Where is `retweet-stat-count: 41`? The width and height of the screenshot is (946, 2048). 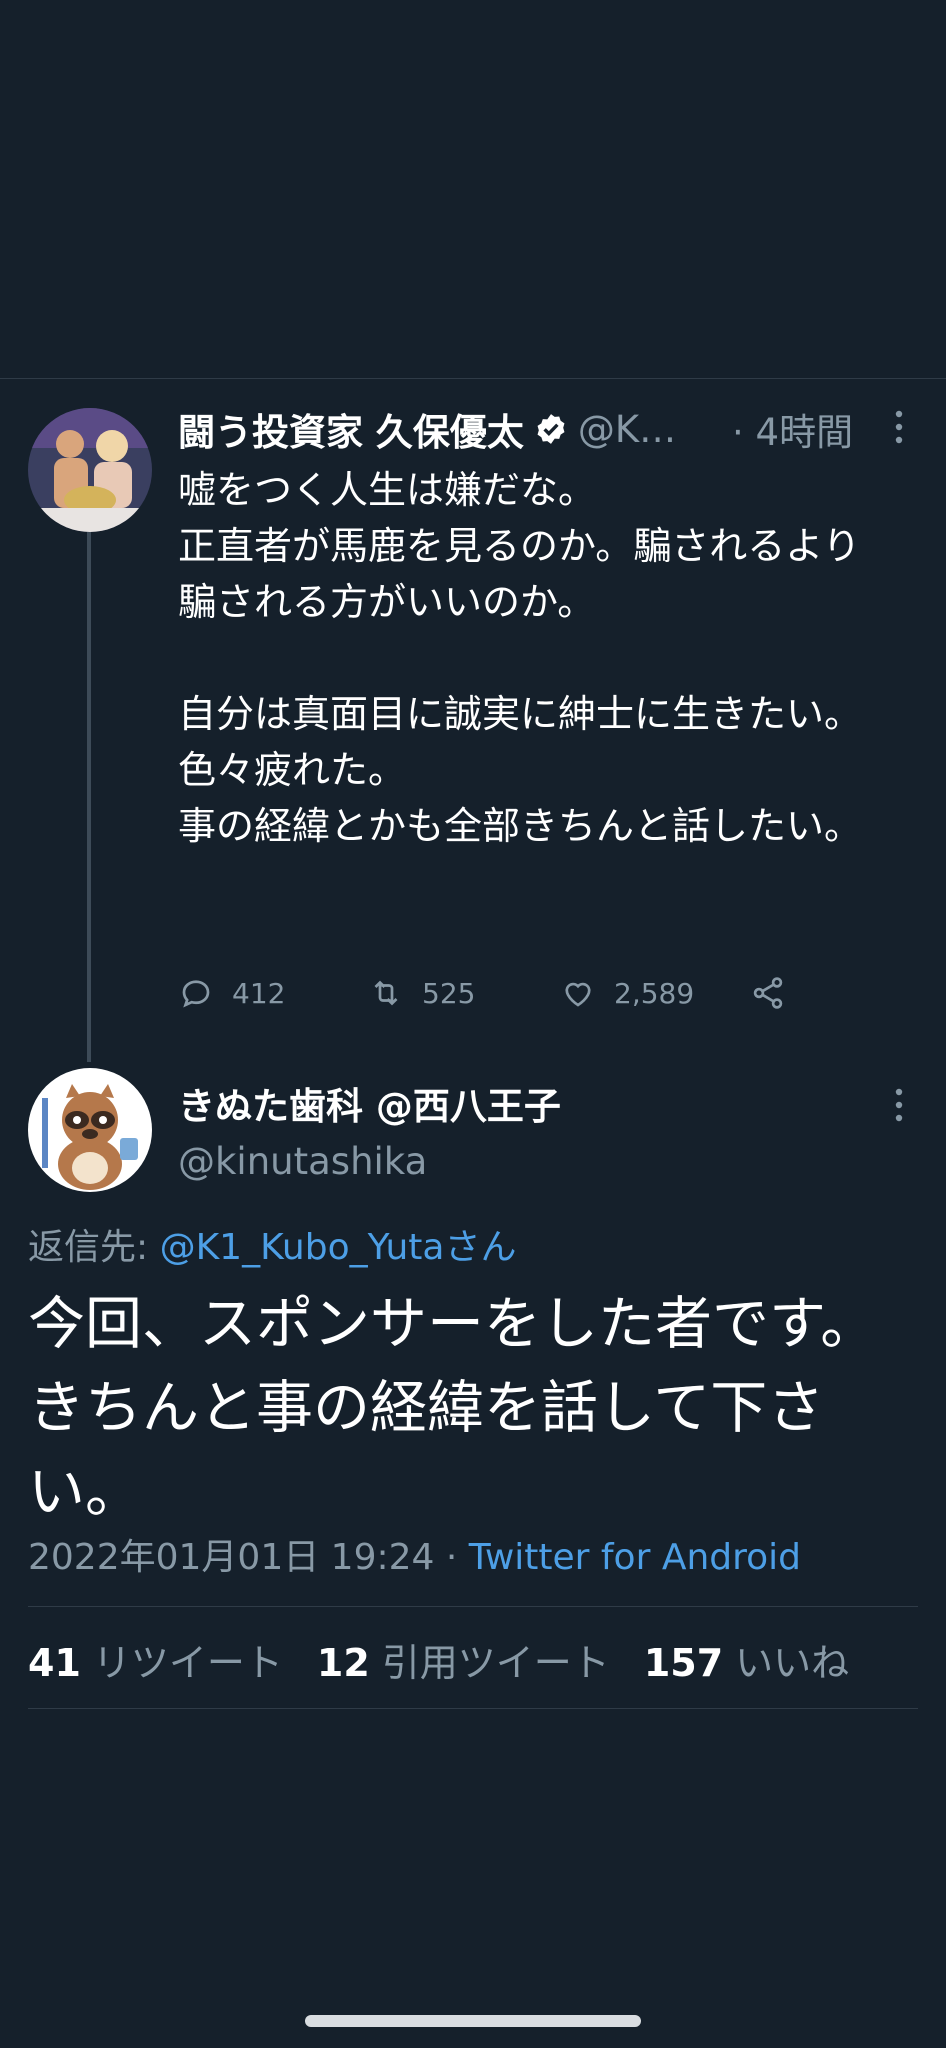
retweet-stat-count: 41 is located at coordinates (54, 1663).